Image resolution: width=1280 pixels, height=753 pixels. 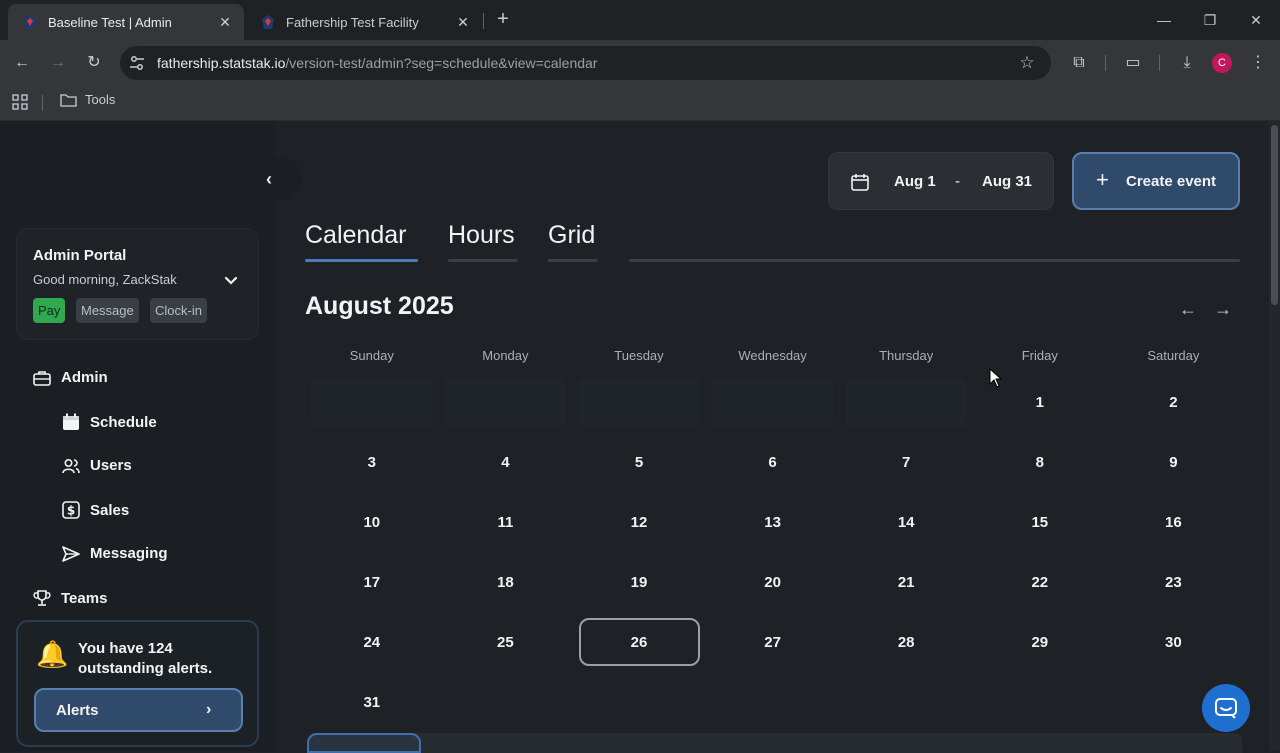 I want to click on calendar-day: 10, so click(x=371, y=522).